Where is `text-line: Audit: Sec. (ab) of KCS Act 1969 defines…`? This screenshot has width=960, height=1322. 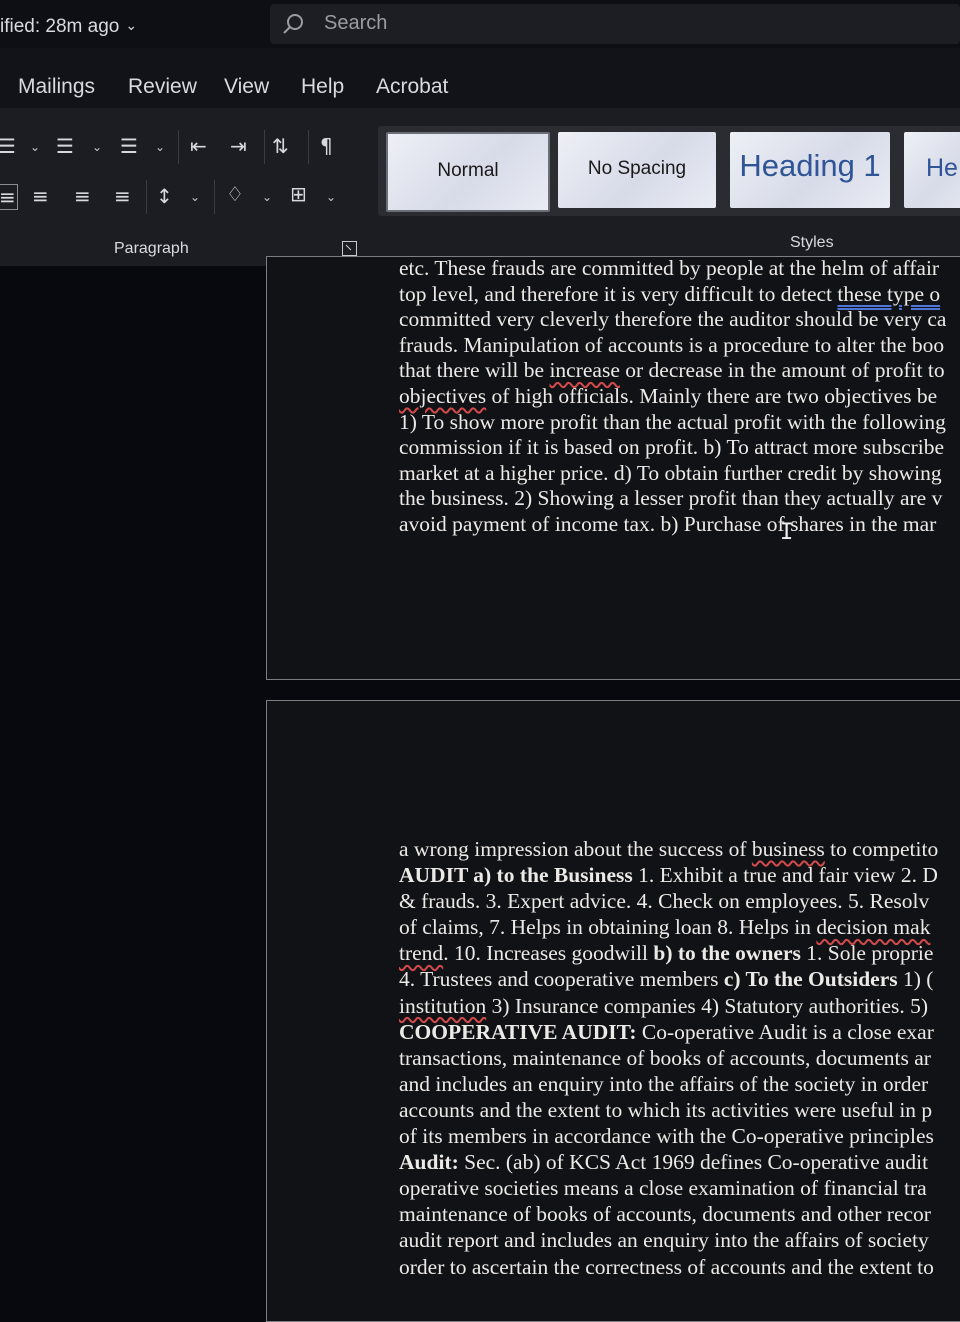 text-line: Audit: Sec. (ab) of KCS Act 1969 defines… is located at coordinates (668, 1162).